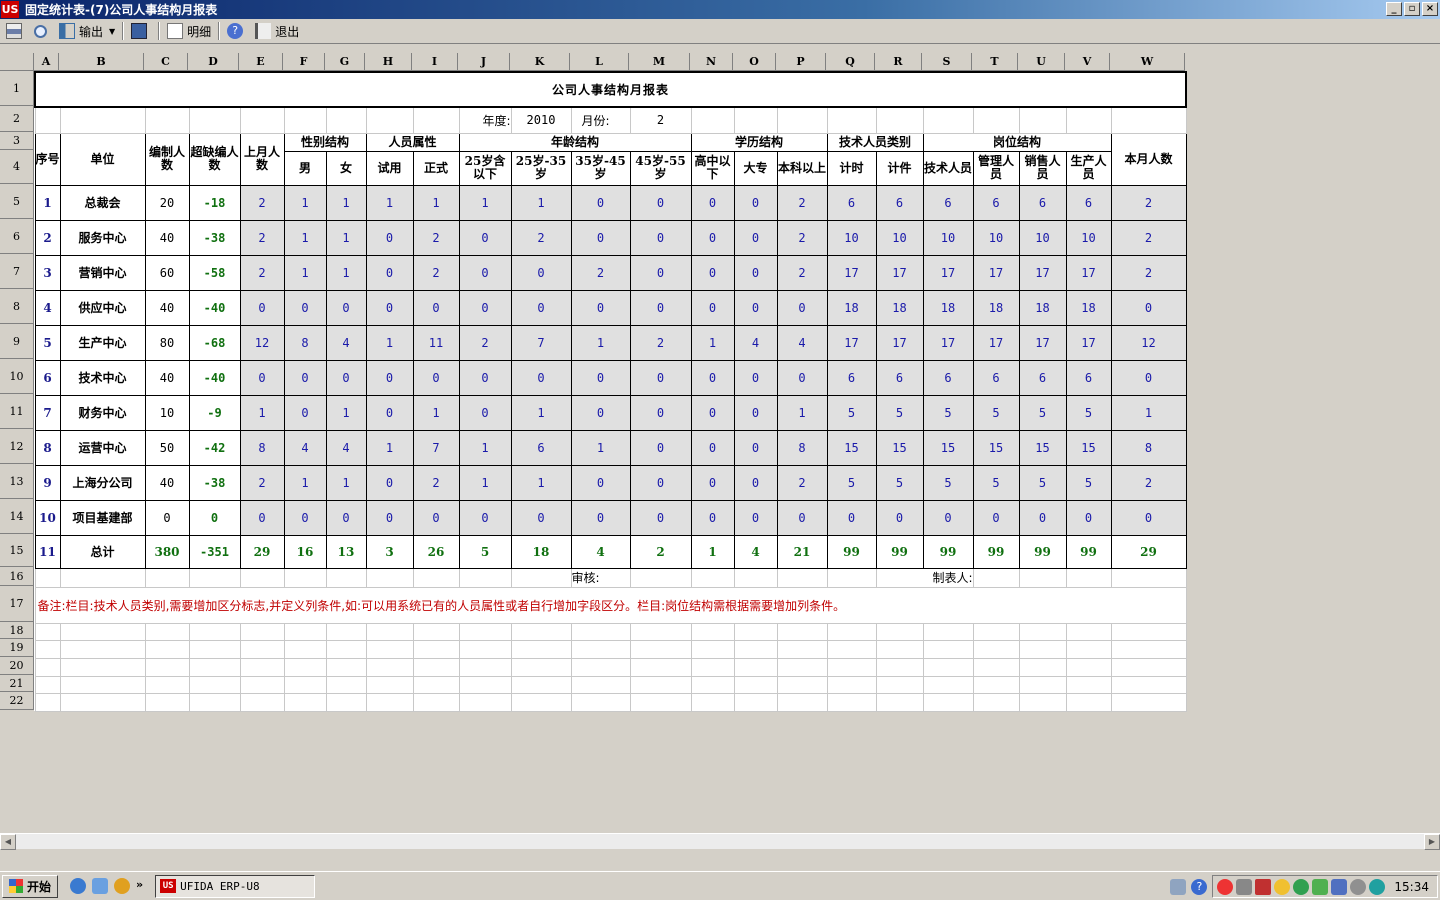 This screenshot has width=1440, height=900. I want to click on column-header: N, so click(711, 62).